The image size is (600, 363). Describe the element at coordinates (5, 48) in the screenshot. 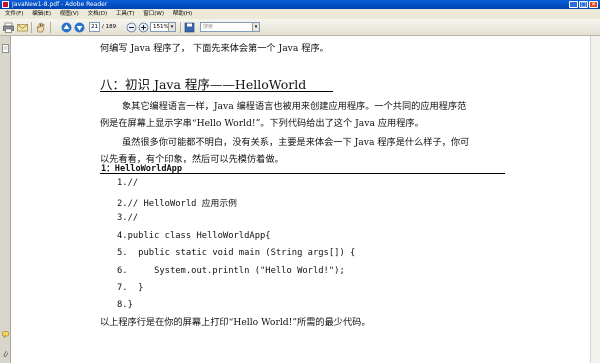

I see `bookmarks-icon` at that location.